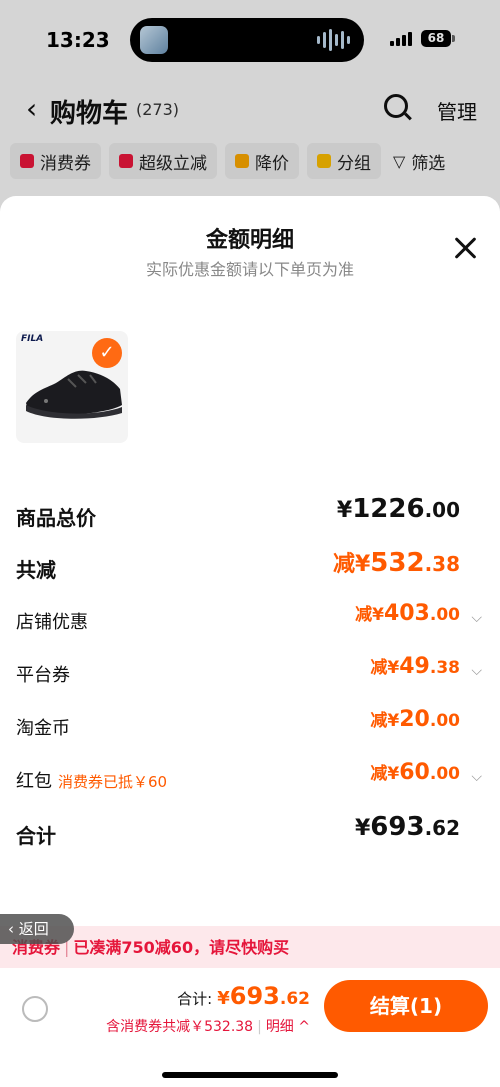 This screenshot has height=1087, width=500. Describe the element at coordinates (43, 728) in the screenshot. I see `row-label: 淘金币` at that location.